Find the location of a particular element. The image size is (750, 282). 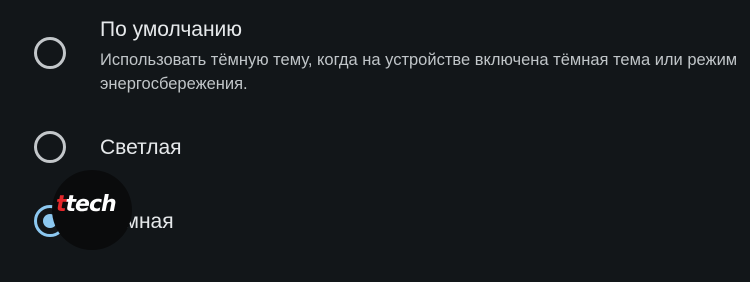

radio-light is located at coordinates (50, 147).